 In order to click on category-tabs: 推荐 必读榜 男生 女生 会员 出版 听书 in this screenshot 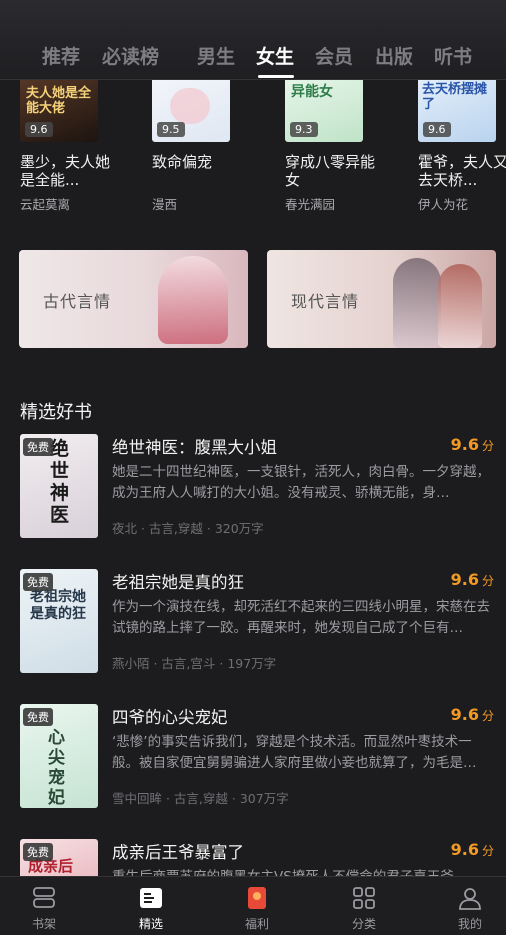, I will do `click(253, 60)`.